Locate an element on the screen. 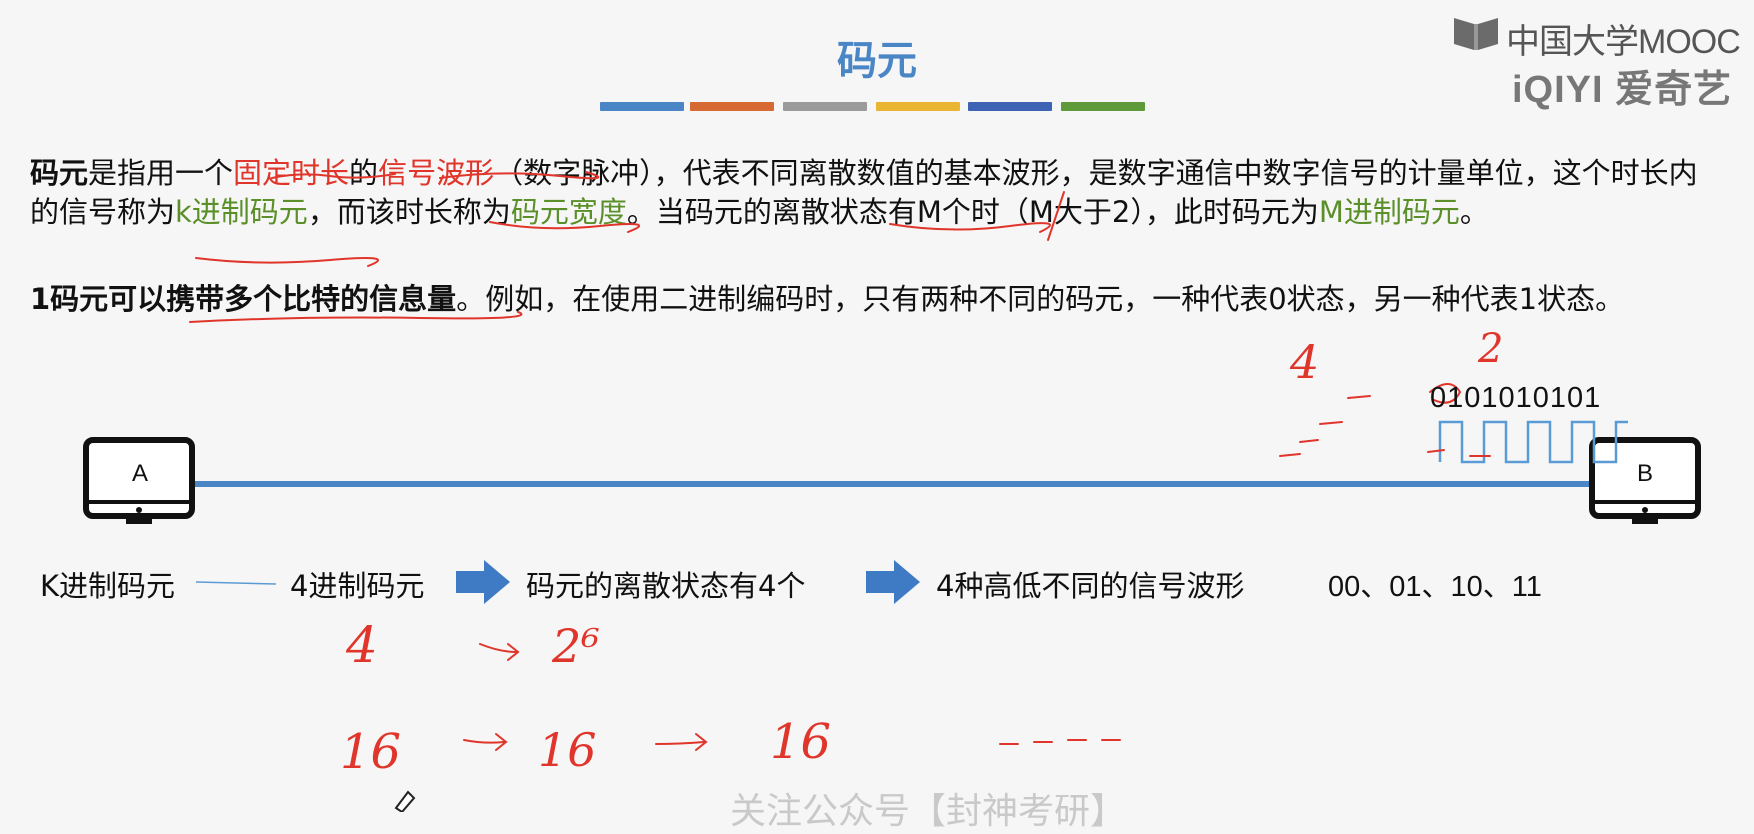  watermark: 关注公众号【封神考研】 is located at coordinates (928, 811).